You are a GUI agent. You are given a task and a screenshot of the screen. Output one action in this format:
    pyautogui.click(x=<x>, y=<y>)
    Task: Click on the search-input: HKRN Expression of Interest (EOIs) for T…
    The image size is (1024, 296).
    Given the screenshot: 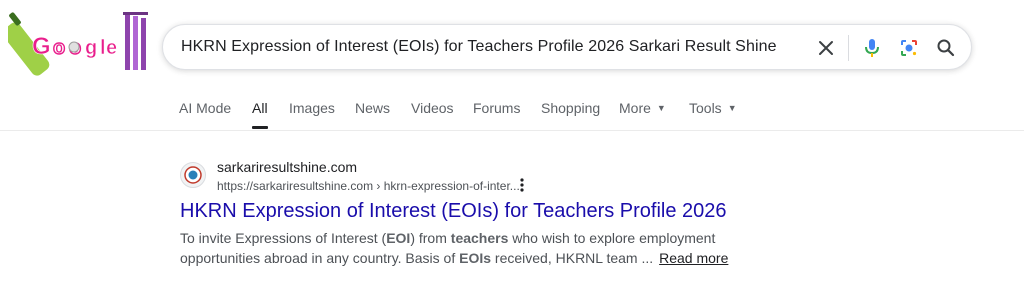 What is the action you would take?
    pyautogui.click(x=479, y=47)
    